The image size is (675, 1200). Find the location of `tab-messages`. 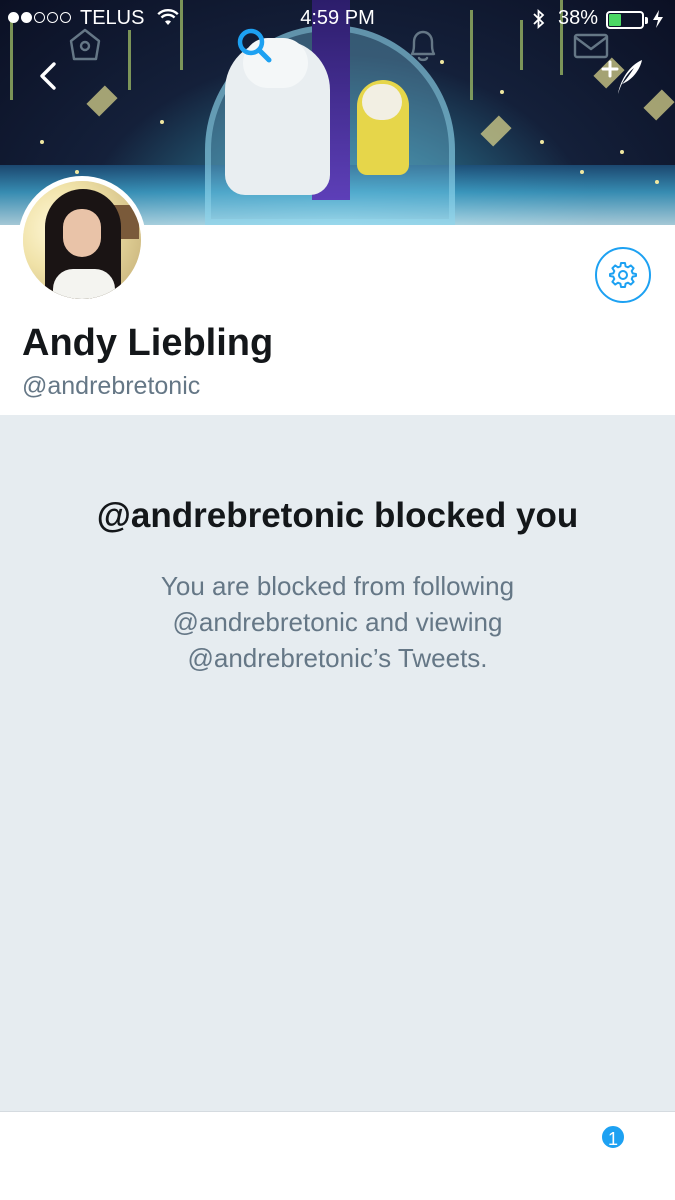

tab-messages is located at coordinates (591, 45).